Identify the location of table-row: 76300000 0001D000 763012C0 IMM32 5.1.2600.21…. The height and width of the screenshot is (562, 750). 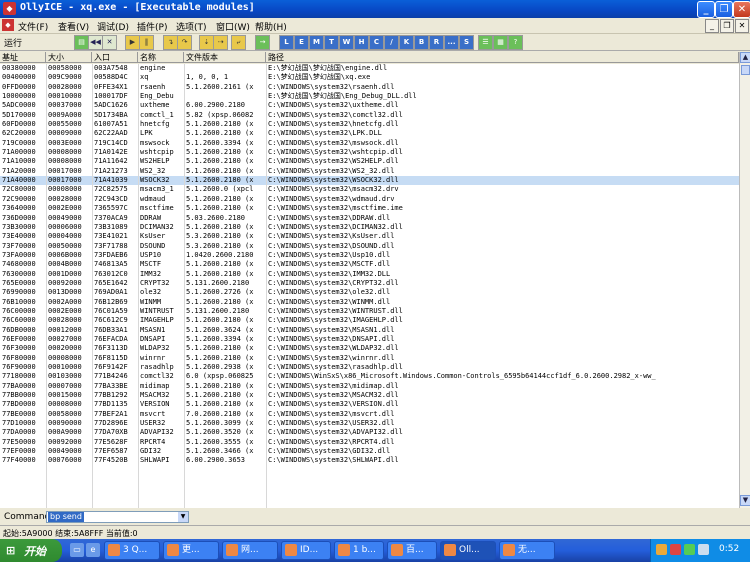
(369, 274).